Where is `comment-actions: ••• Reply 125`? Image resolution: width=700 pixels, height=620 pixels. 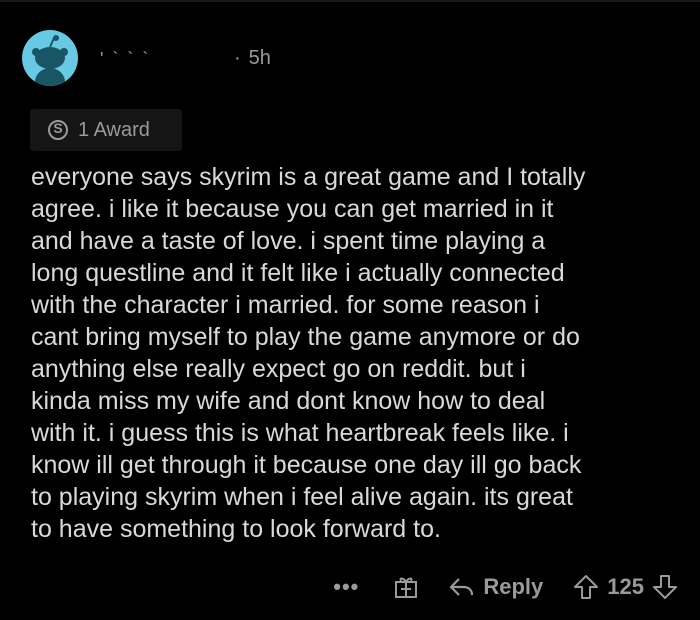
comment-actions: ••• Reply 125 is located at coordinates (505, 587).